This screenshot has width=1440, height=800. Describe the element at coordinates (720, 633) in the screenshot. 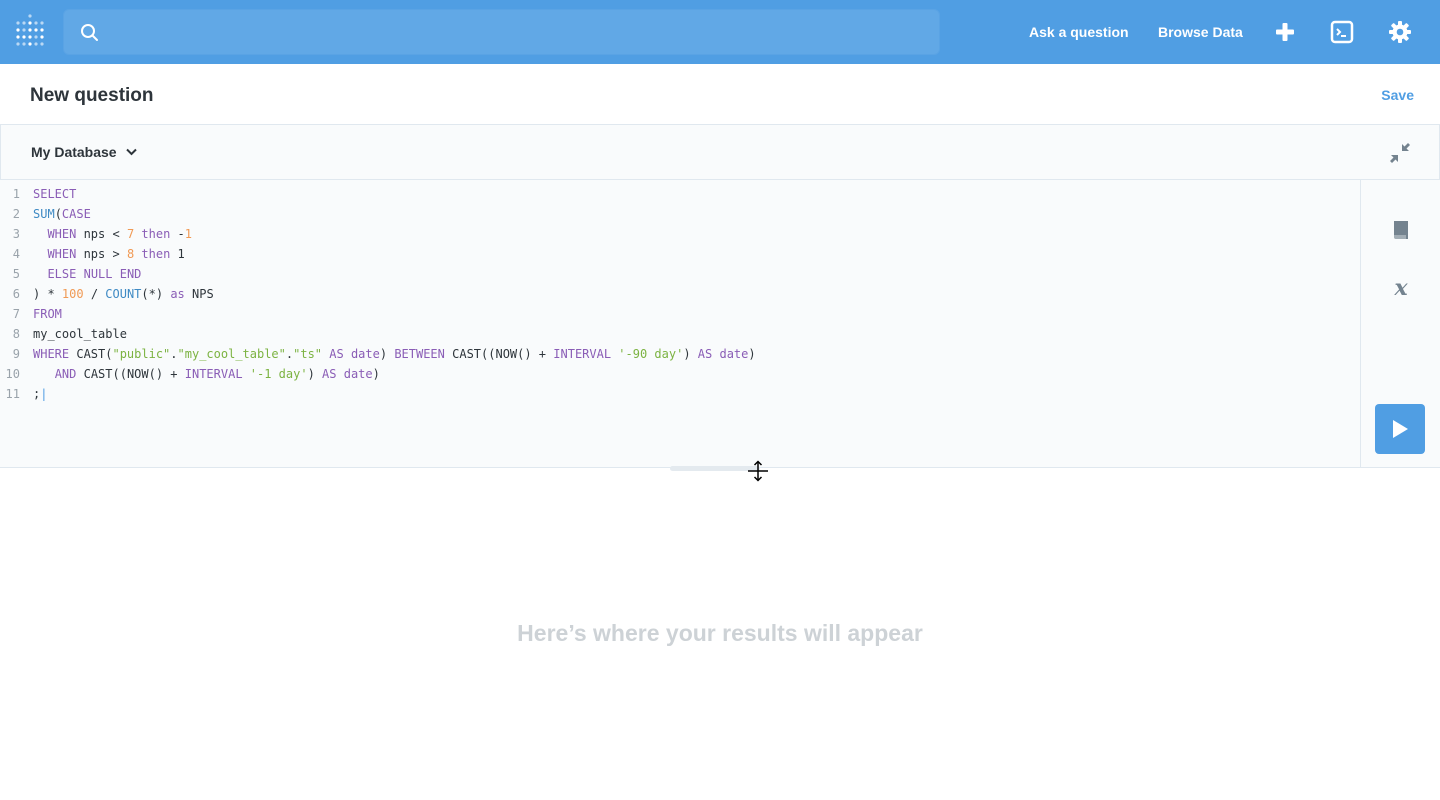

I see `results-placeholder: Here’s where your results will appear` at that location.